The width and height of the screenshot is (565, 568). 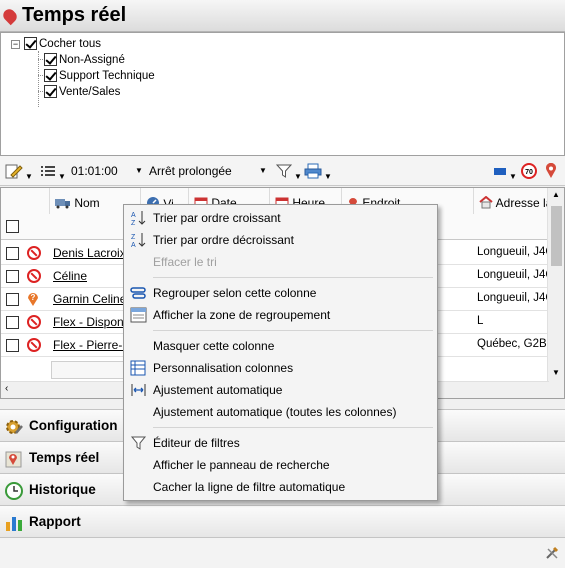 I want to click on truck-icon, so click(x=62, y=204).